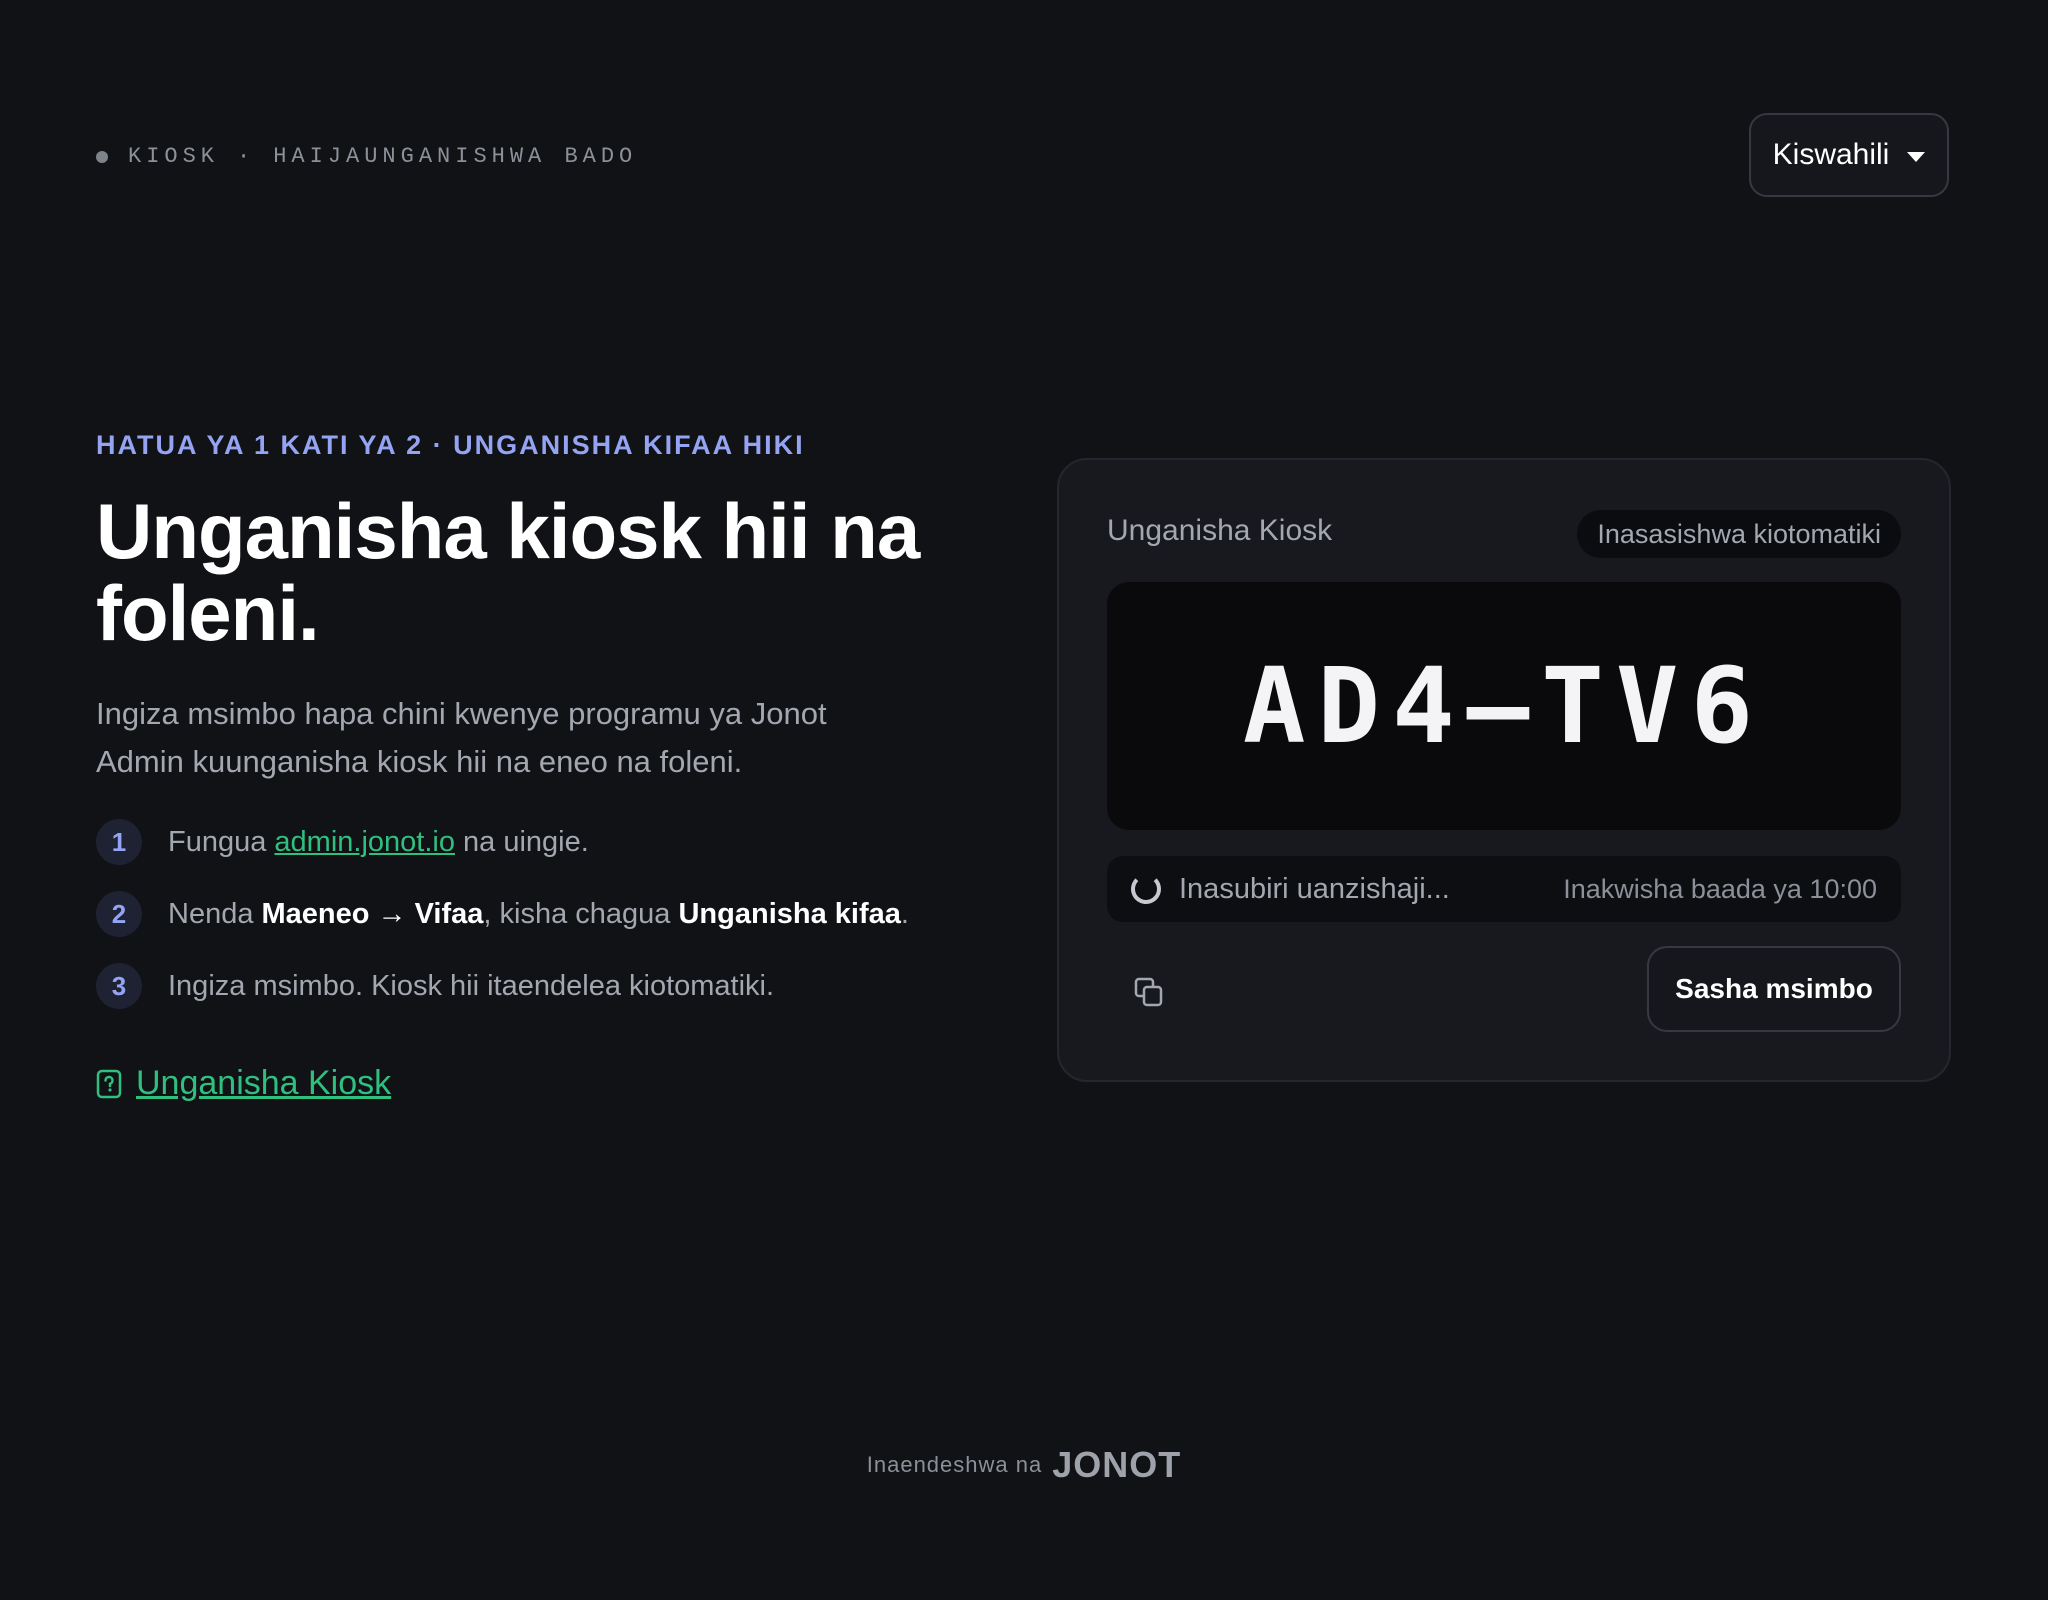 The height and width of the screenshot is (1600, 2048). Describe the element at coordinates (119, 842) in the screenshot. I see `step-number: 1` at that location.